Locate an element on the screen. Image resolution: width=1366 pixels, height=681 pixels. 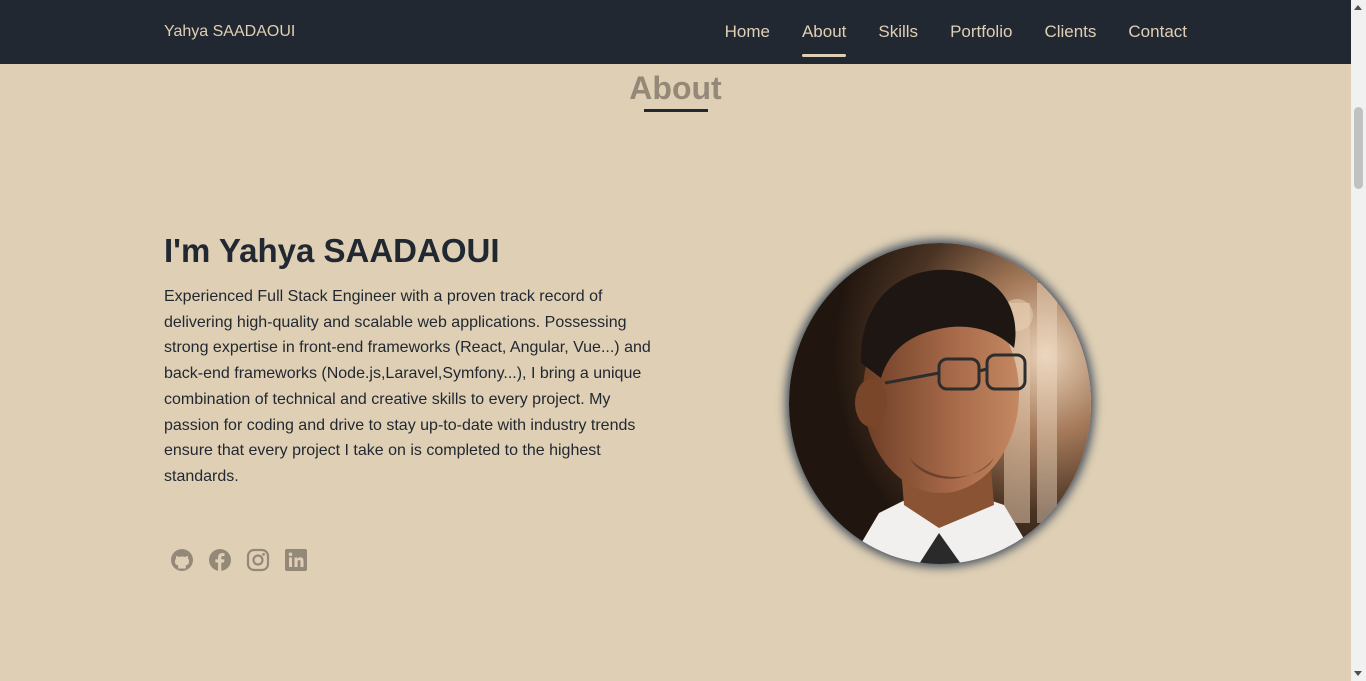
linkedin-icon is located at coordinates (296, 560).